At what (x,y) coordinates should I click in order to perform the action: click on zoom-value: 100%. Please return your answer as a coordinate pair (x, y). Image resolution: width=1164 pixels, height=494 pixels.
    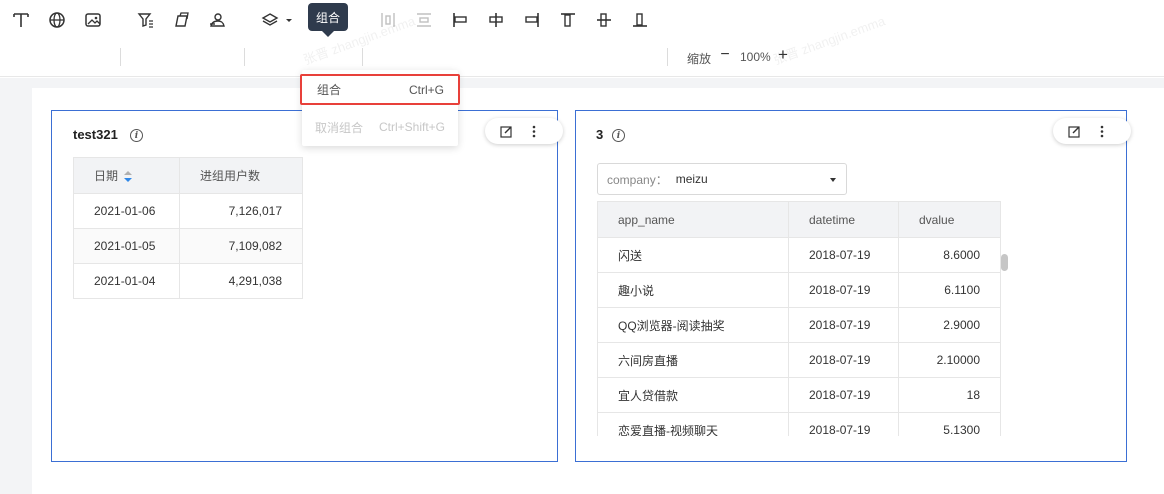
    Looking at the image, I should click on (755, 57).